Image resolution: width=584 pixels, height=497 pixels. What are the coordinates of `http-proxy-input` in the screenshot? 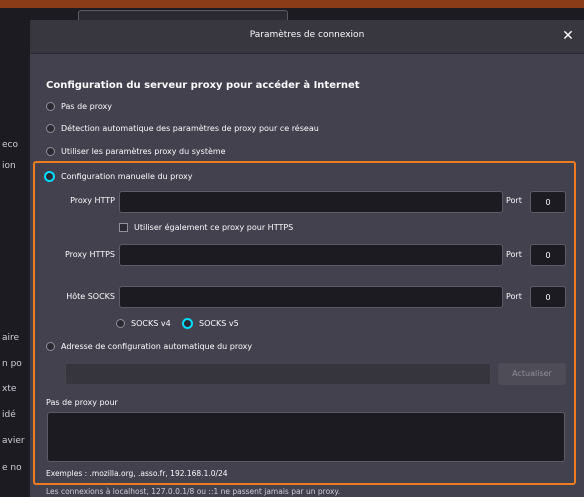 It's located at (311, 202).